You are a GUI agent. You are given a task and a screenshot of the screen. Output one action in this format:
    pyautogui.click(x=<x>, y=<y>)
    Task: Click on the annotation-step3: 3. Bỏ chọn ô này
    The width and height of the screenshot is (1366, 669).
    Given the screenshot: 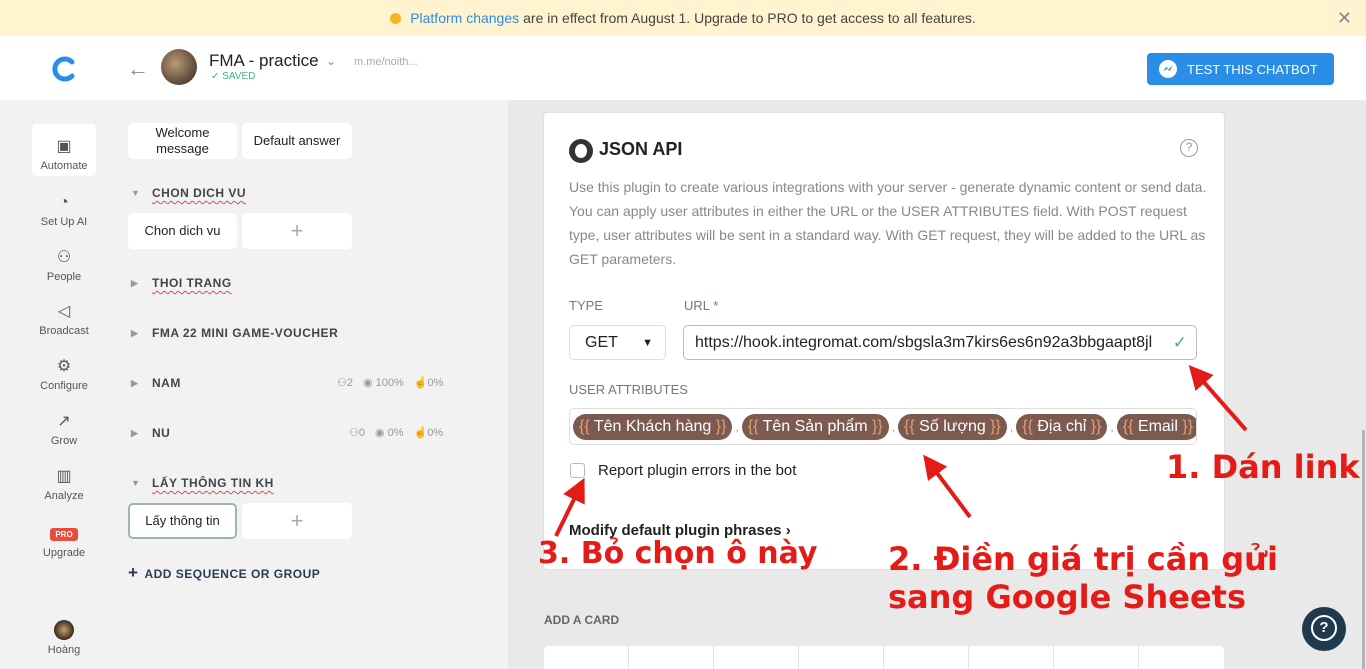 What is the action you would take?
    pyautogui.click(x=678, y=553)
    